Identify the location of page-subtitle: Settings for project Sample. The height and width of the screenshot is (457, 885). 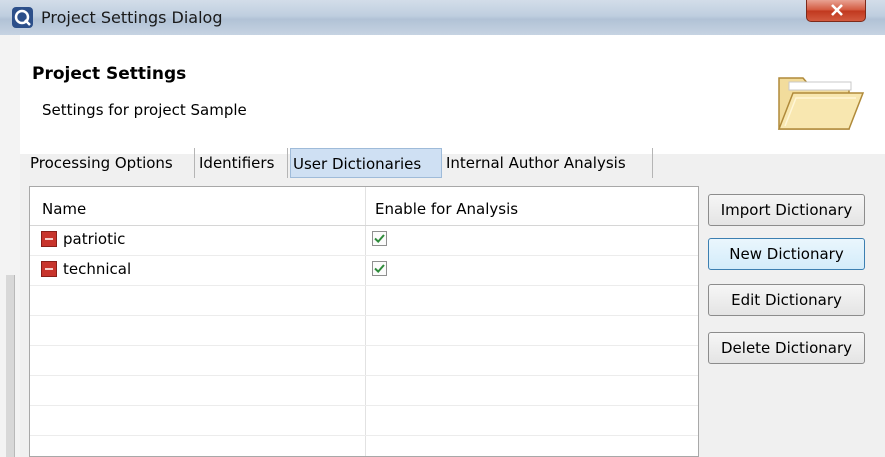
(144, 110).